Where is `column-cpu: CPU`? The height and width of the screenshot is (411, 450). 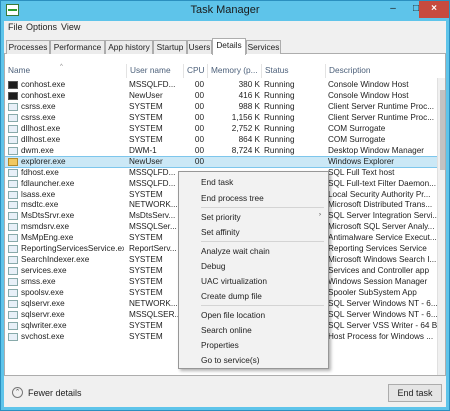
column-cpu: CPU is located at coordinates (195, 71).